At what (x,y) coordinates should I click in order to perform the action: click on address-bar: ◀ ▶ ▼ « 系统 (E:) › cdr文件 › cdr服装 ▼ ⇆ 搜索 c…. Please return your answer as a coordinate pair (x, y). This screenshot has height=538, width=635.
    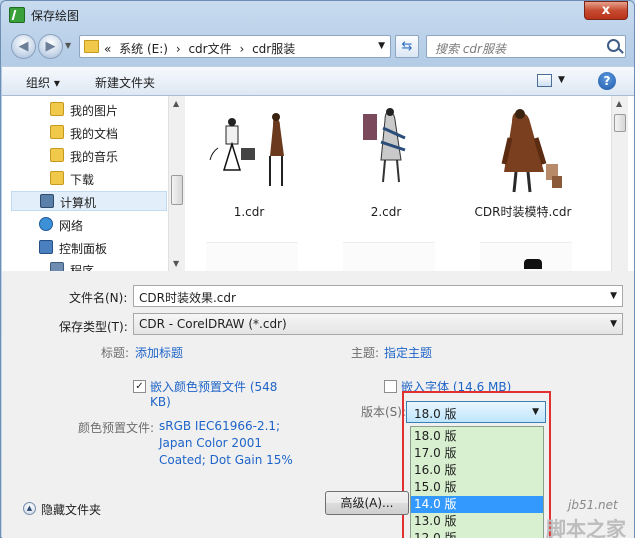
    Looking at the image, I should click on (317, 47).